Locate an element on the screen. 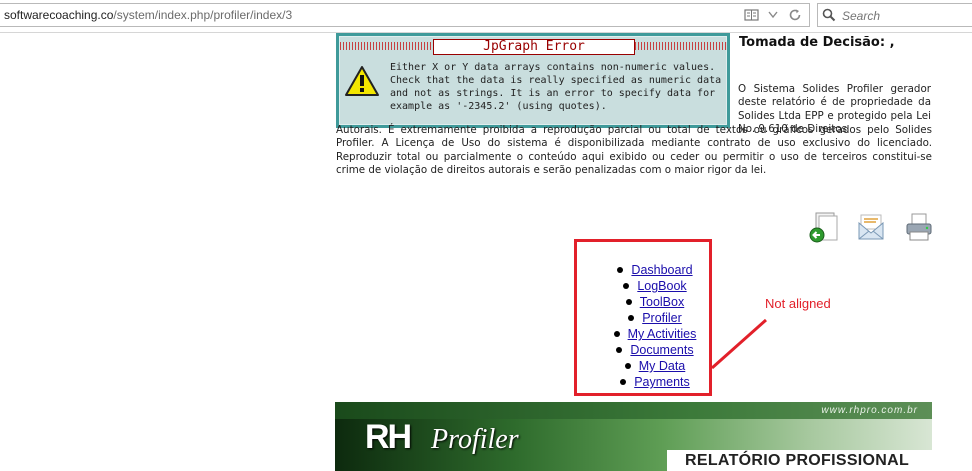 This screenshot has height=471, width=972. warning-icon is located at coordinates (362, 83).